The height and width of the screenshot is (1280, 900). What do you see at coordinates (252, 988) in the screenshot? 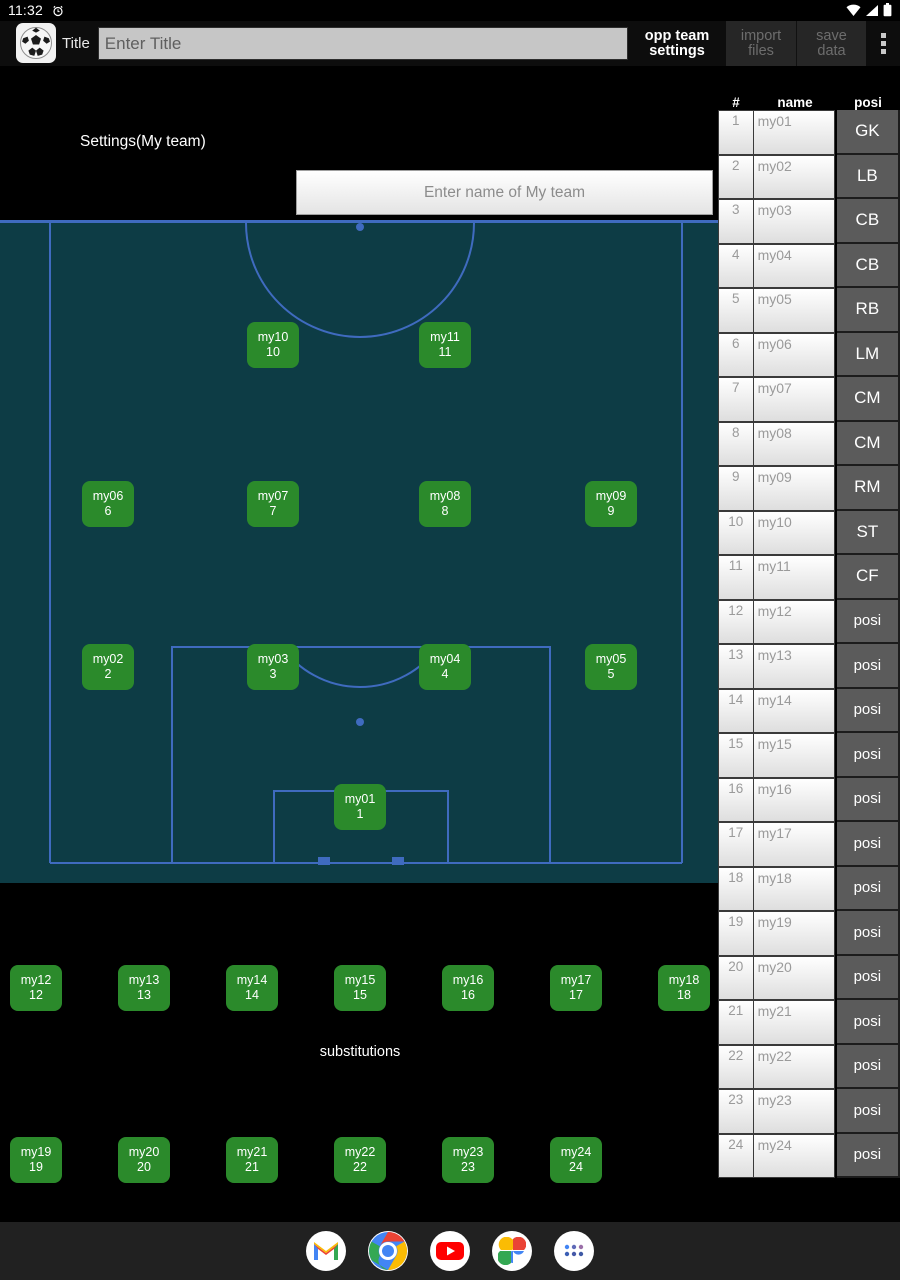
I see `substitute-player-chip: my14 14` at bounding box center [252, 988].